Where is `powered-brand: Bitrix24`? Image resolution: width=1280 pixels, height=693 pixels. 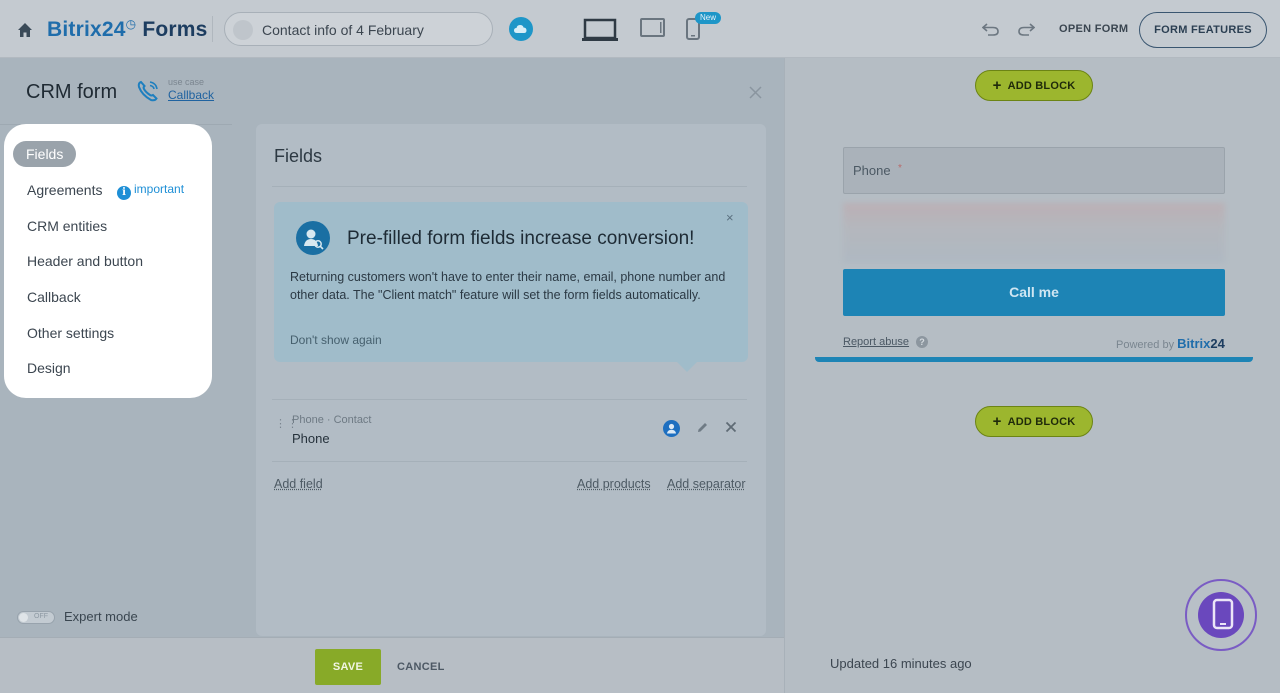
powered-brand: Bitrix24 is located at coordinates (1201, 343).